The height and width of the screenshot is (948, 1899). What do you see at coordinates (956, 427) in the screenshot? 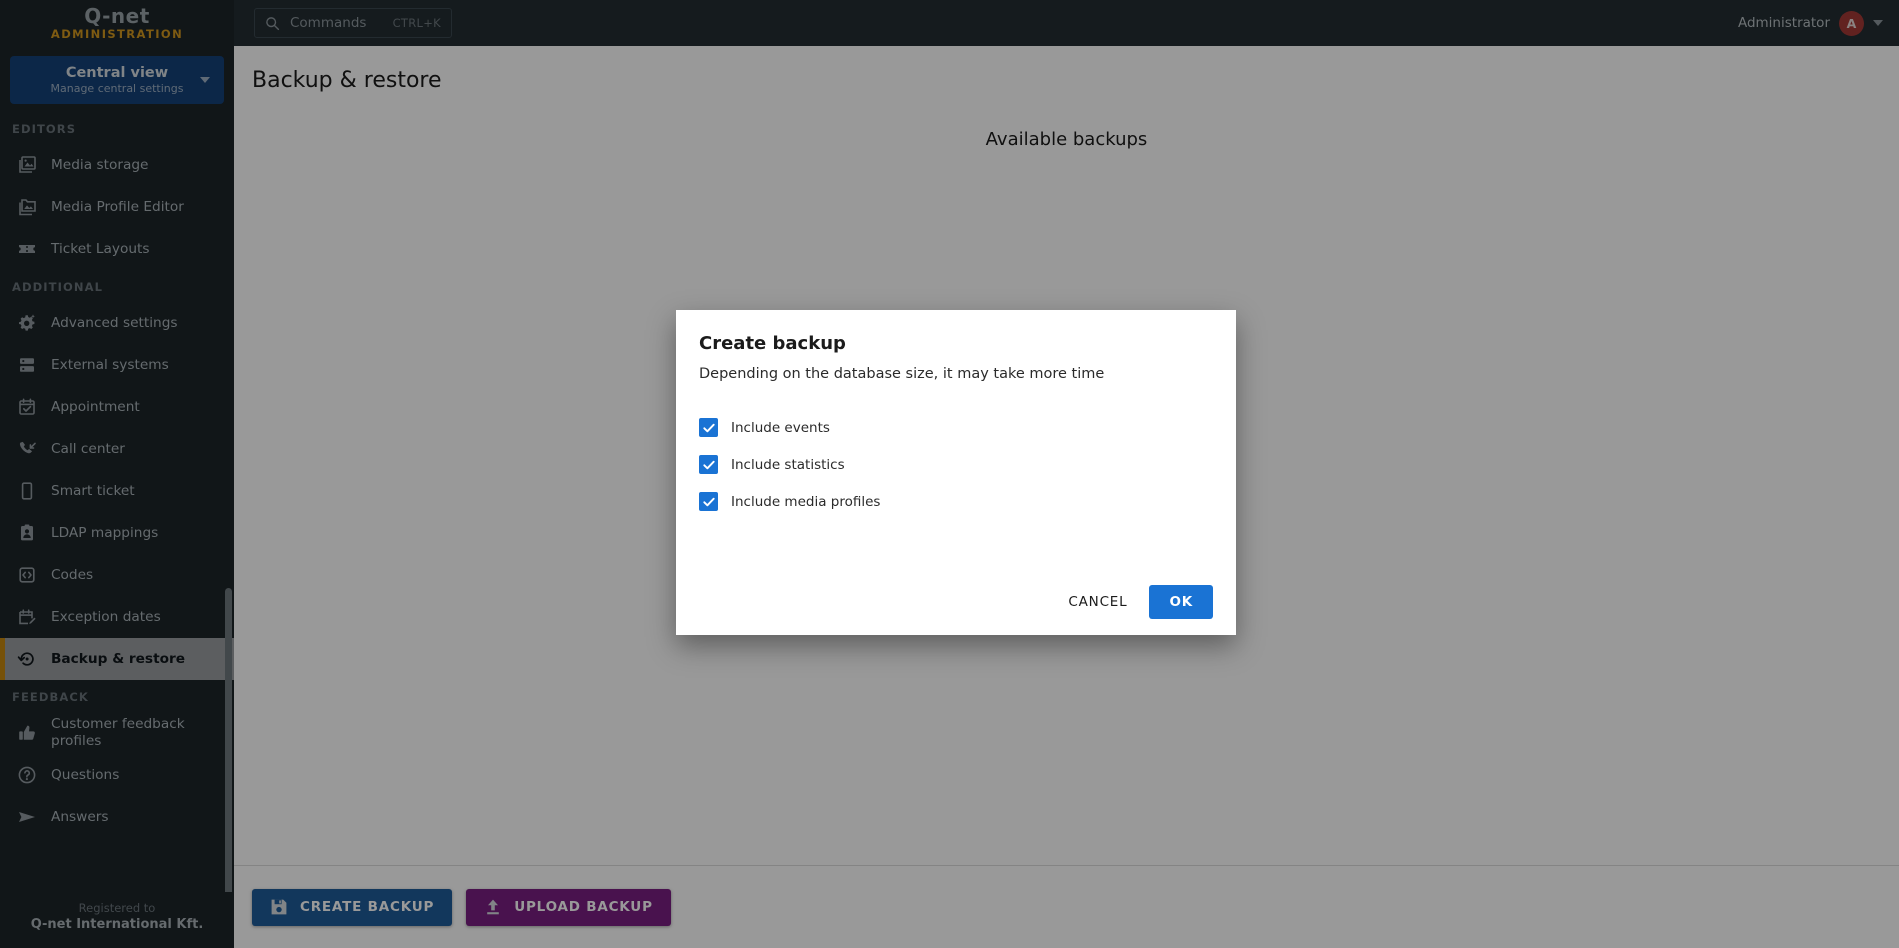
I see `checkbox-row-include-events: Include events` at bounding box center [956, 427].